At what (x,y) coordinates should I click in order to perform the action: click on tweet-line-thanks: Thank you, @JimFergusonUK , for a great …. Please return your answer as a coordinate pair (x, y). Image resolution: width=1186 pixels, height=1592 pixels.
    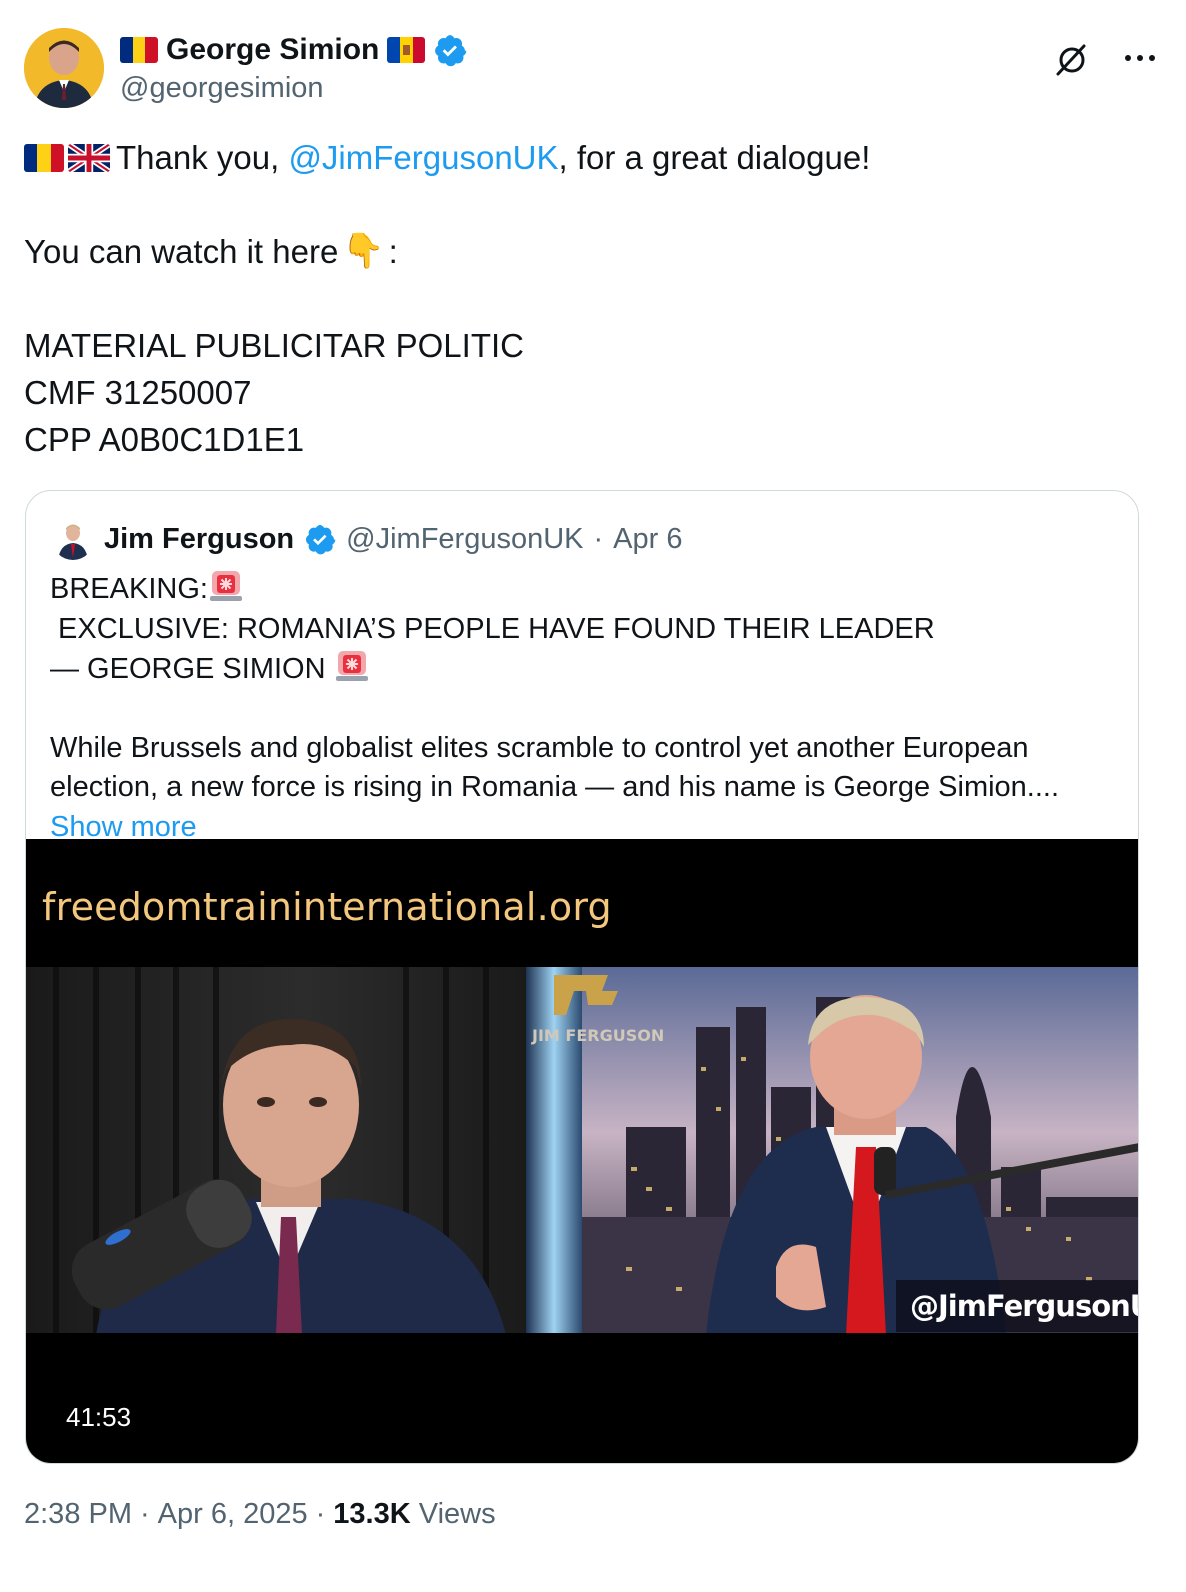
    Looking at the image, I should click on (584, 157).